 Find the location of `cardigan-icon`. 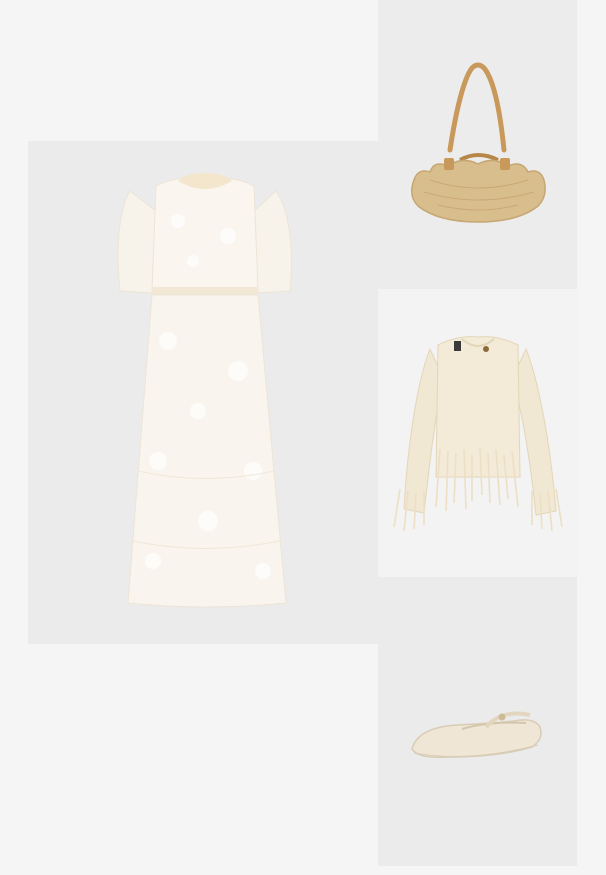

cardigan-icon is located at coordinates (477, 433).